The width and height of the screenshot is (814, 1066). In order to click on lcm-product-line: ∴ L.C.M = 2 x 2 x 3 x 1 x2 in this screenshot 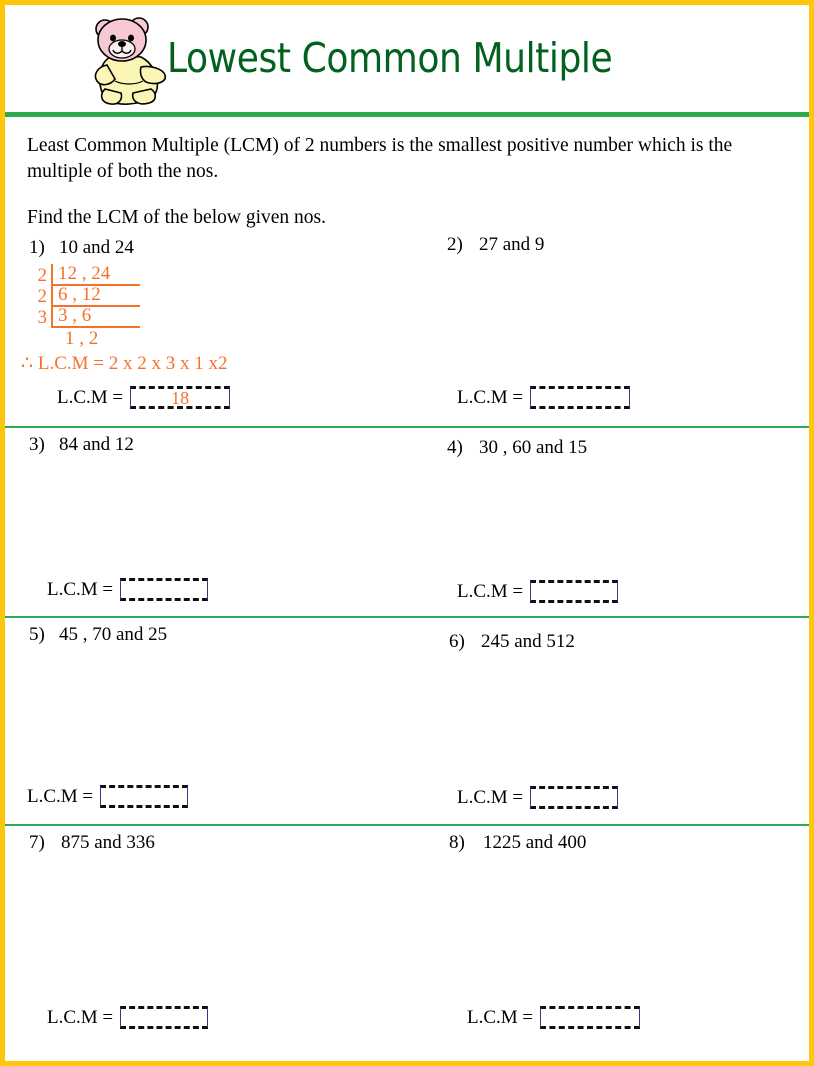, I will do `click(124, 364)`.